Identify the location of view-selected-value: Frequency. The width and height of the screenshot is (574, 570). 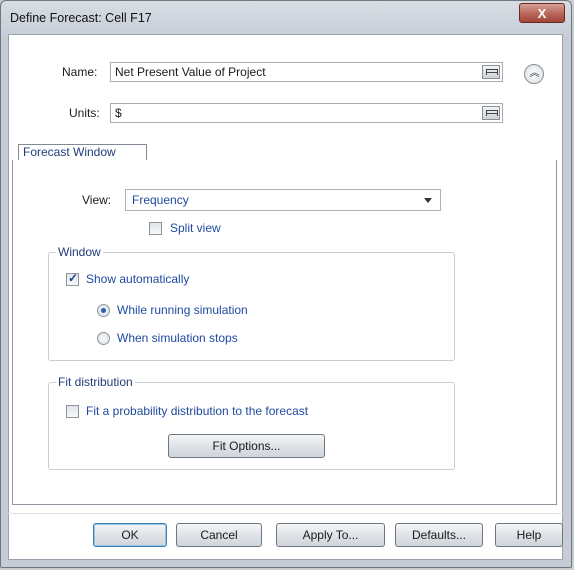
(160, 200).